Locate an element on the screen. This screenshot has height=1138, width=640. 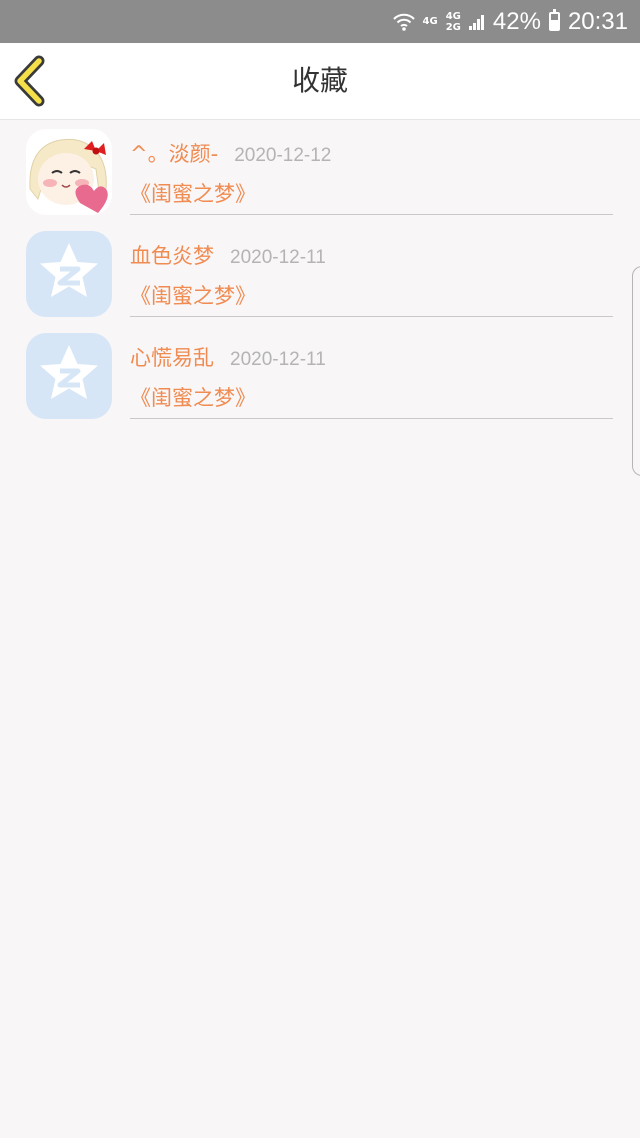
list-item: ^。淡颜- 2020-12-12 《闺蜜之梦》 is located at coordinates (320, 171).